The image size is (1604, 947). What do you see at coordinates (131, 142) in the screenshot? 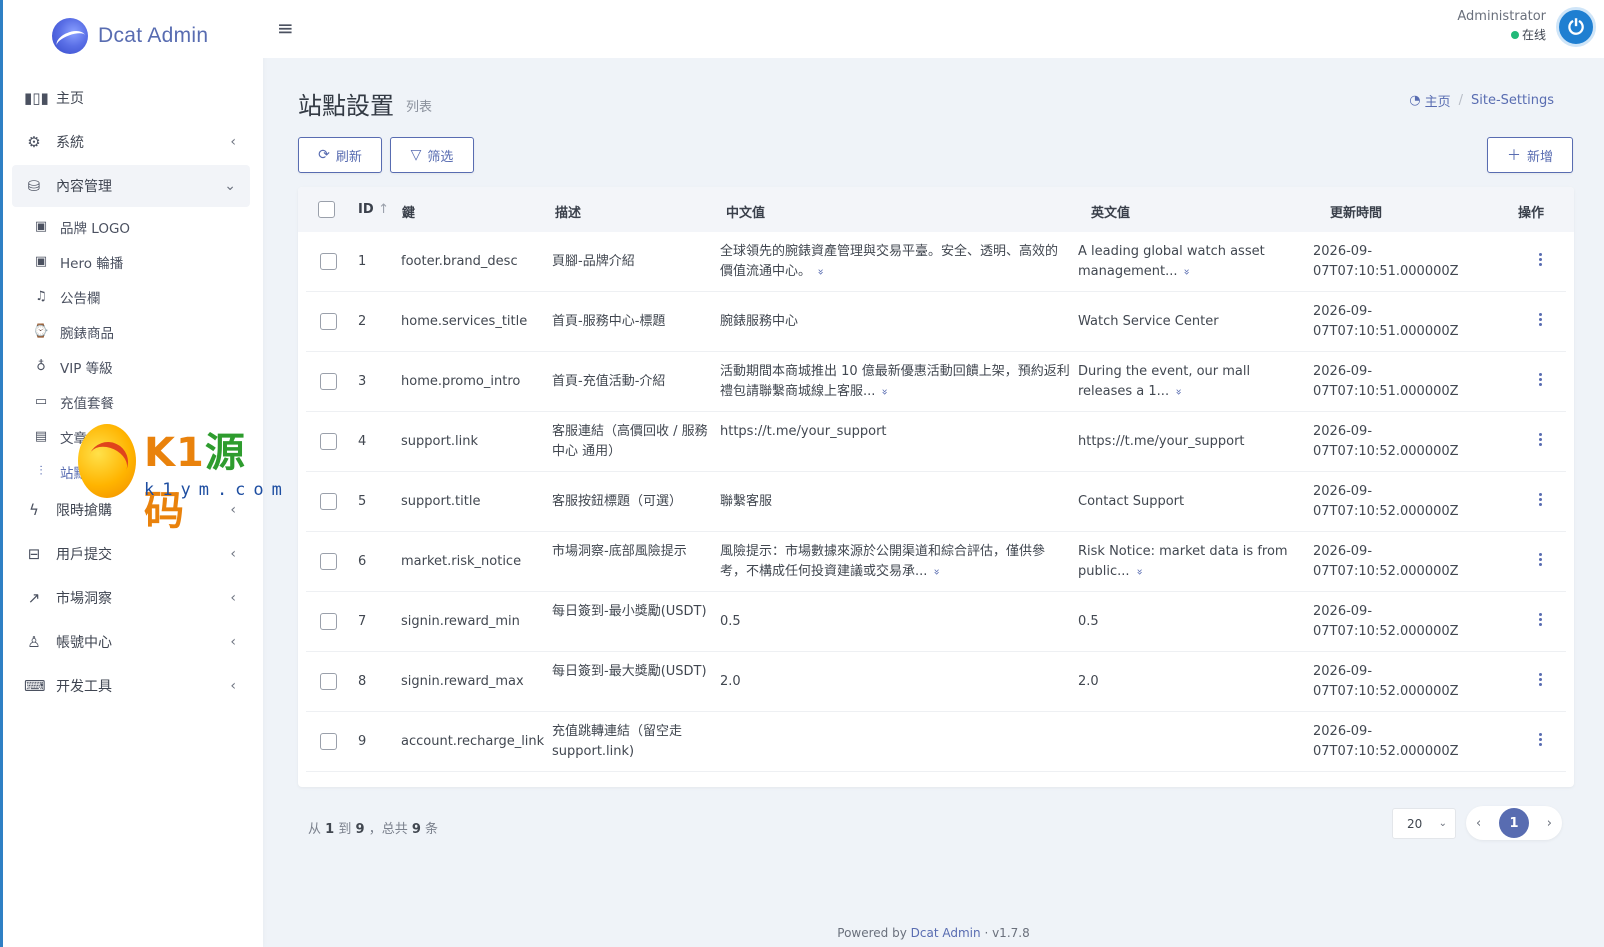
I see `sidebar-item-system: ⚙ 系統 ‹` at bounding box center [131, 142].